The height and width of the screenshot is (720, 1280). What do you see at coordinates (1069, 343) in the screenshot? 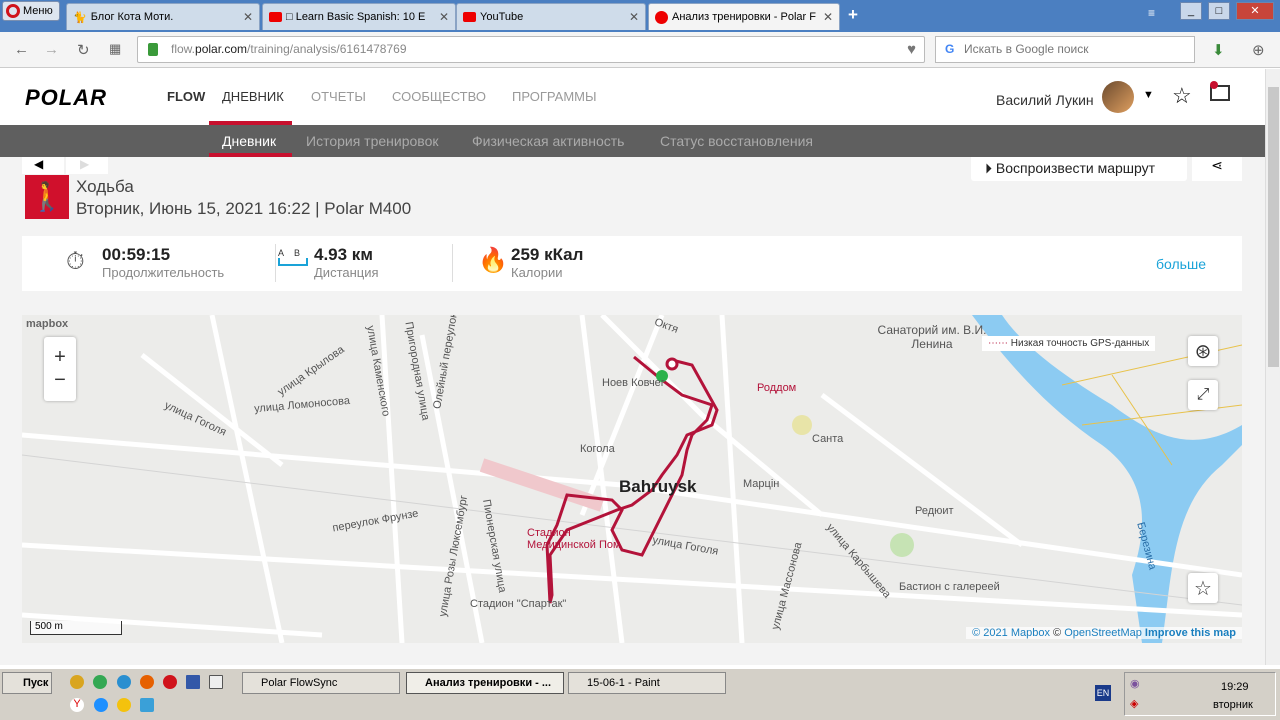
I see `gps-legend: ⋯⋯ Низкая точность GPS-данных` at bounding box center [1069, 343].